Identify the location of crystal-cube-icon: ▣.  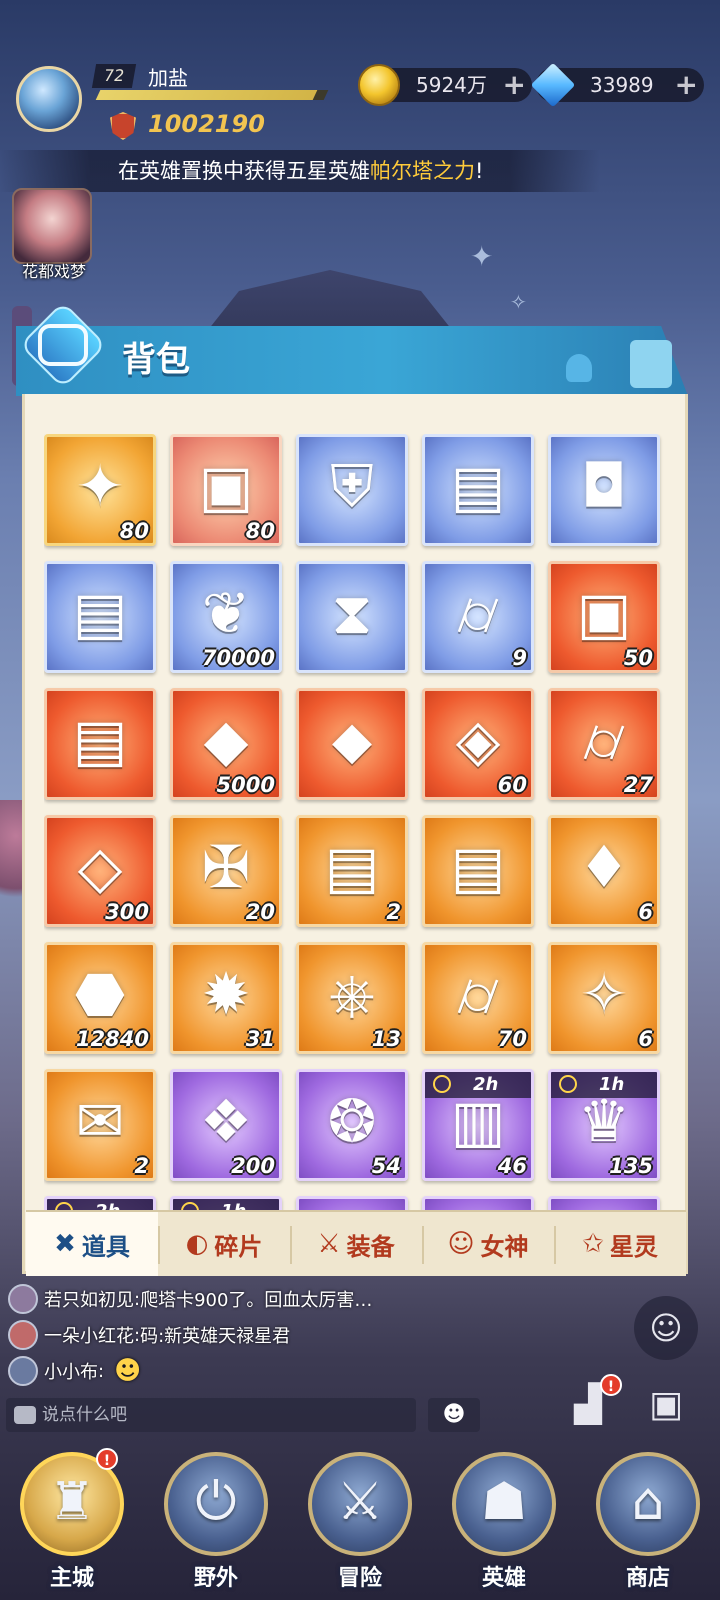
(604, 612).